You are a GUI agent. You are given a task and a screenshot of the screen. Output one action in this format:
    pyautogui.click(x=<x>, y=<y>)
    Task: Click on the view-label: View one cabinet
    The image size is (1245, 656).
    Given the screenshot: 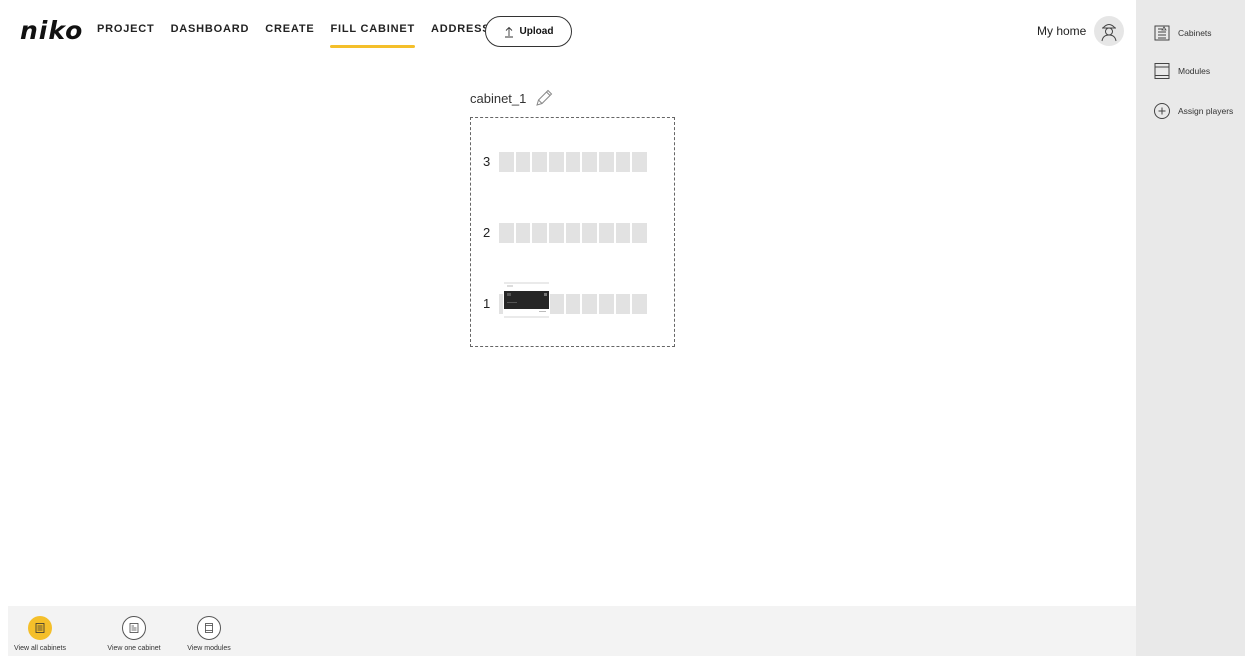 What is the action you would take?
    pyautogui.click(x=134, y=648)
    